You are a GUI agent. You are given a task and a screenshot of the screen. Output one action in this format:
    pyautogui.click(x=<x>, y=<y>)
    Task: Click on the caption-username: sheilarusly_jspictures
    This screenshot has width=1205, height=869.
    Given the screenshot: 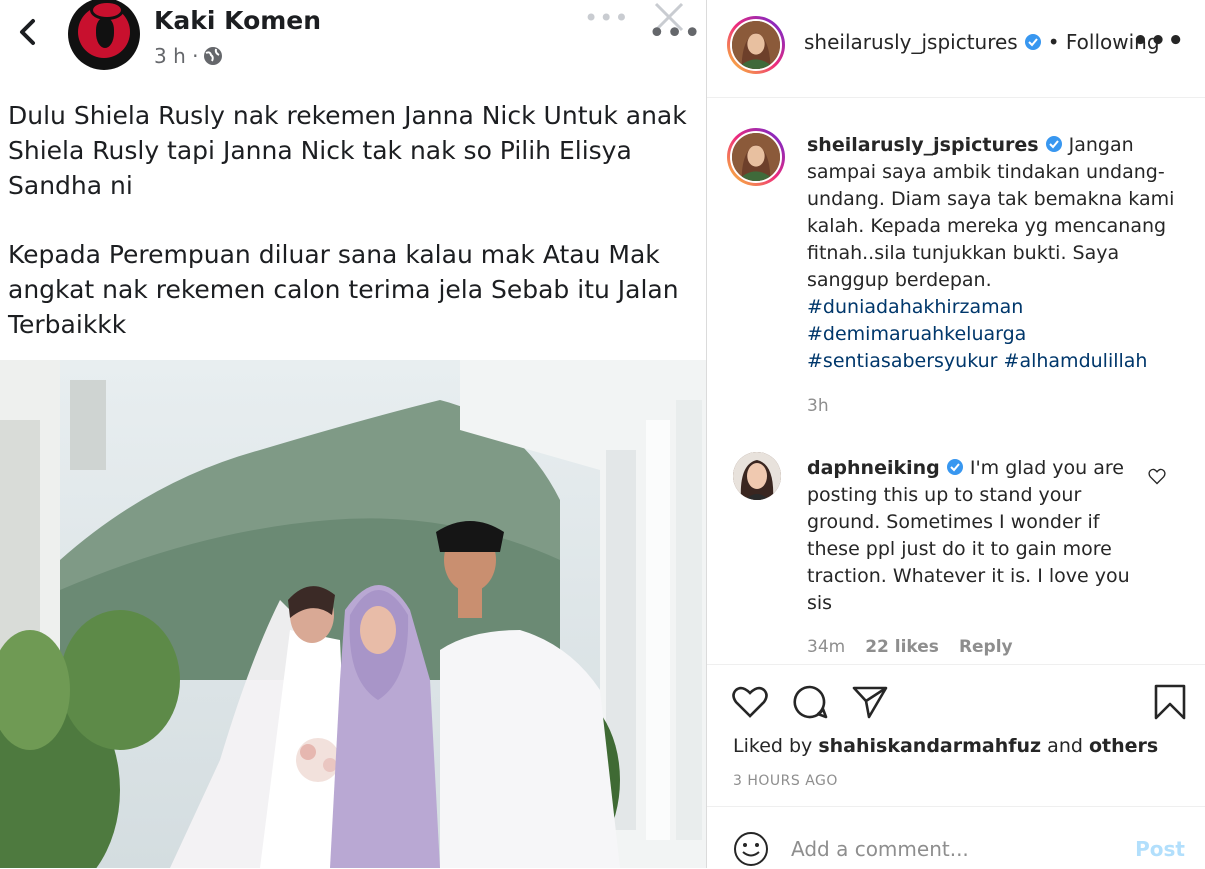 What is the action you would take?
    pyautogui.click(x=923, y=145)
    